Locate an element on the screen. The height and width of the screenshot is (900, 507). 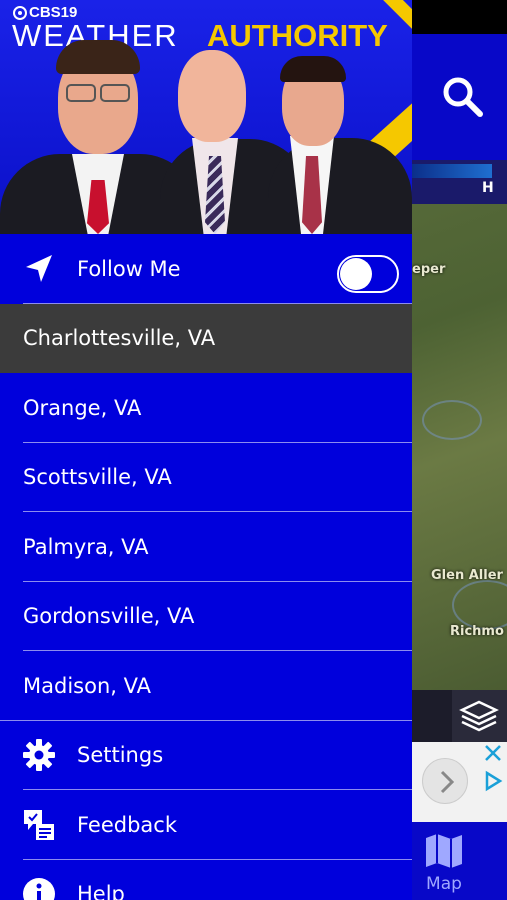
feedback-label: Feedback is located at coordinates (127, 824).